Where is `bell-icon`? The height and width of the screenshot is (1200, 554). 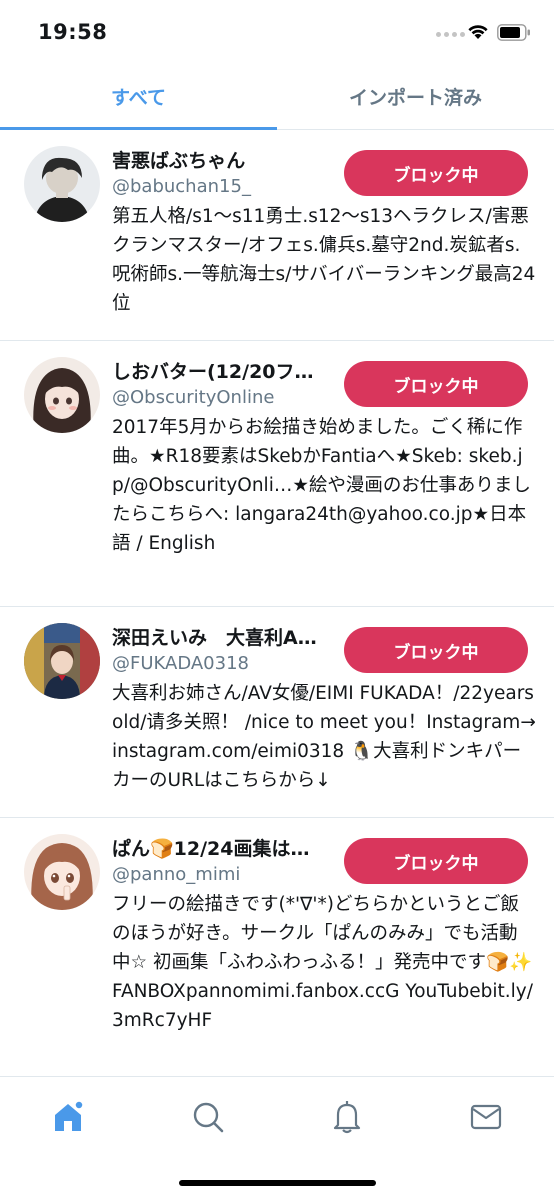
bell-icon is located at coordinates (347, 1117).